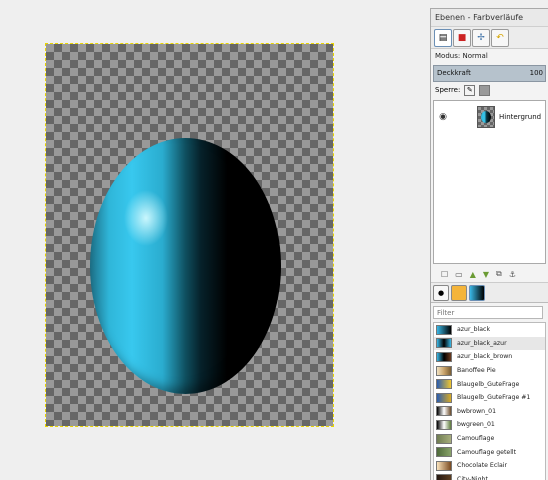 The width and height of the screenshot is (548, 480). I want to click on lock-label: Sperre:, so click(448, 90).